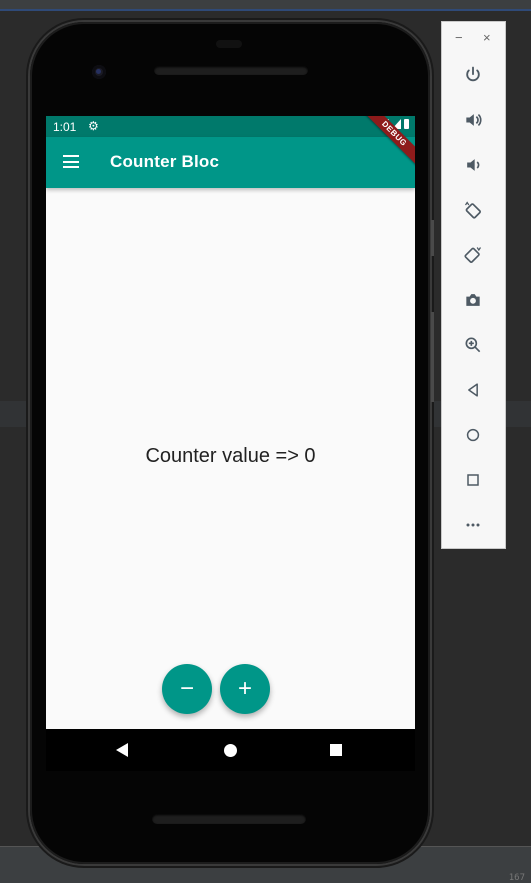 The width and height of the screenshot is (531, 883). I want to click on status-time: 1:01, so click(65, 127).